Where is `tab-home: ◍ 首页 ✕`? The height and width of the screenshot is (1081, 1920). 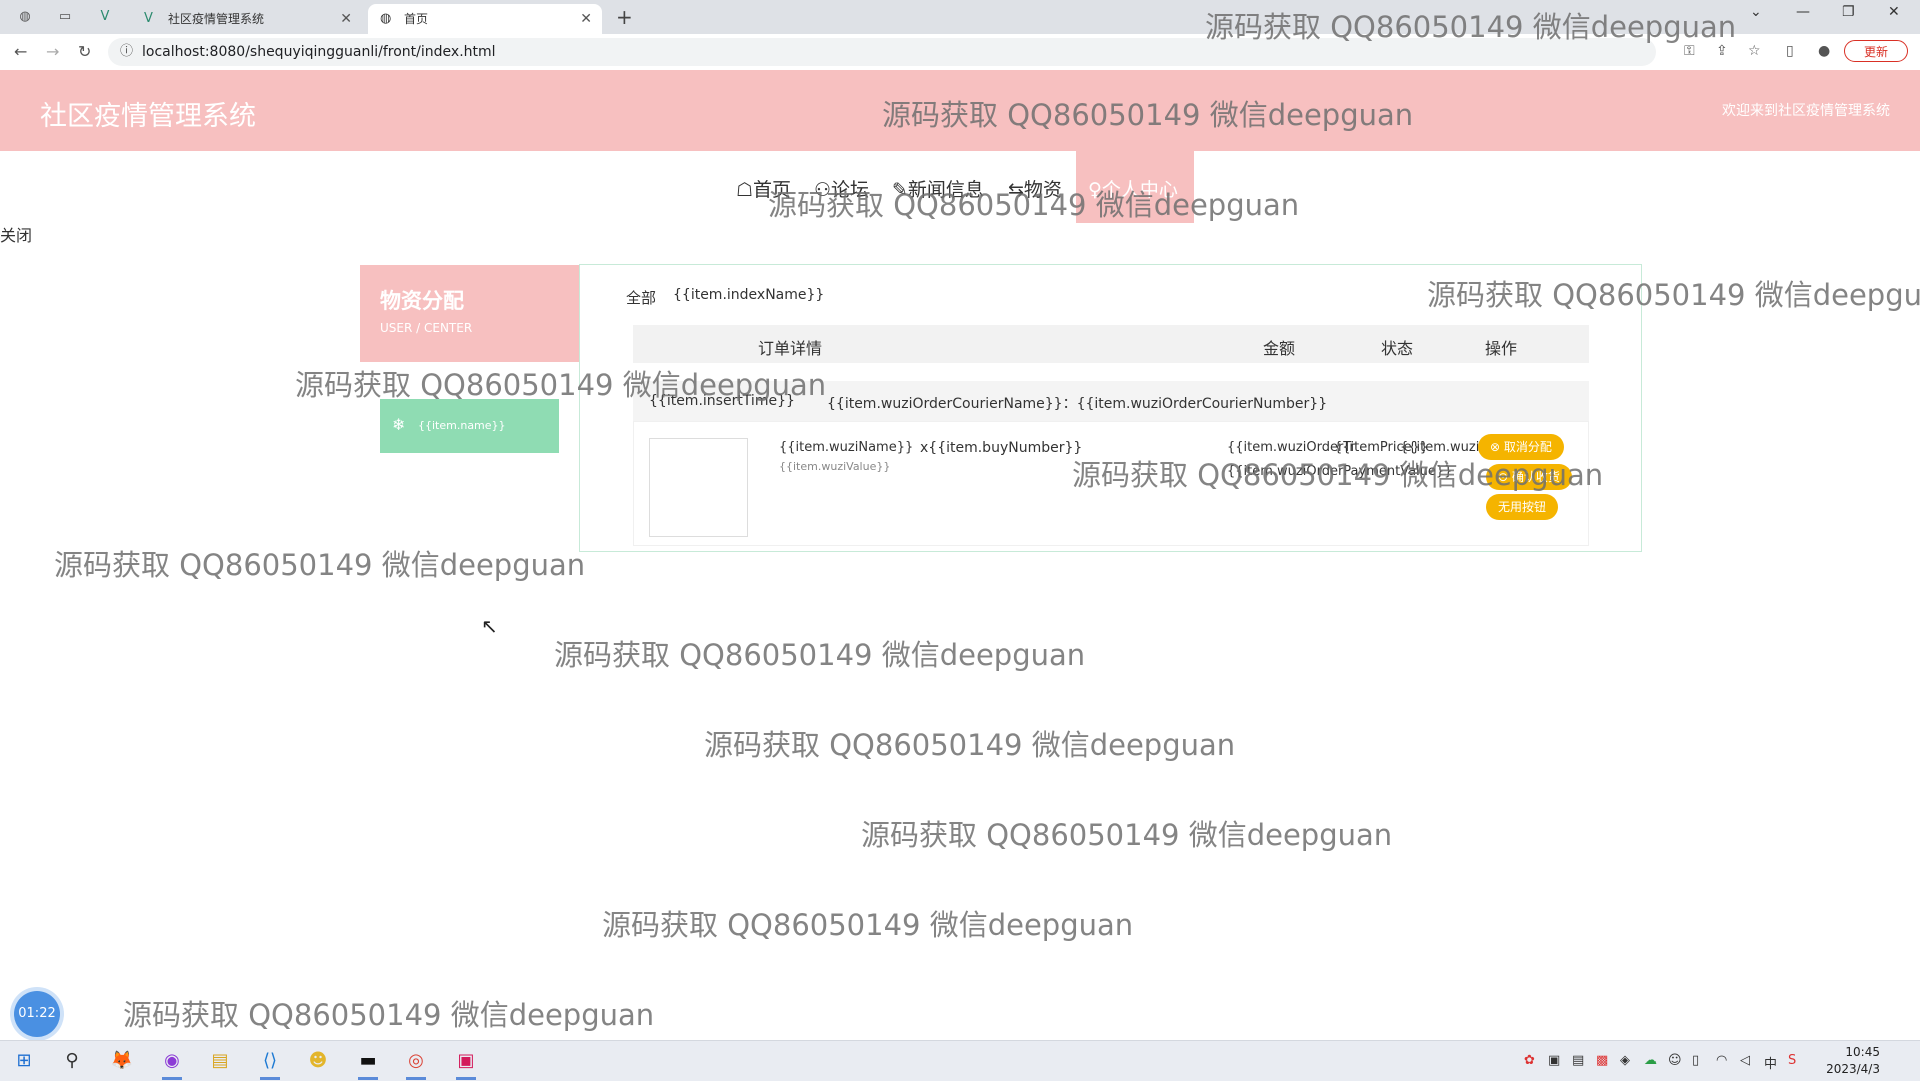 tab-home: ◍ 首页 ✕ is located at coordinates (485, 19).